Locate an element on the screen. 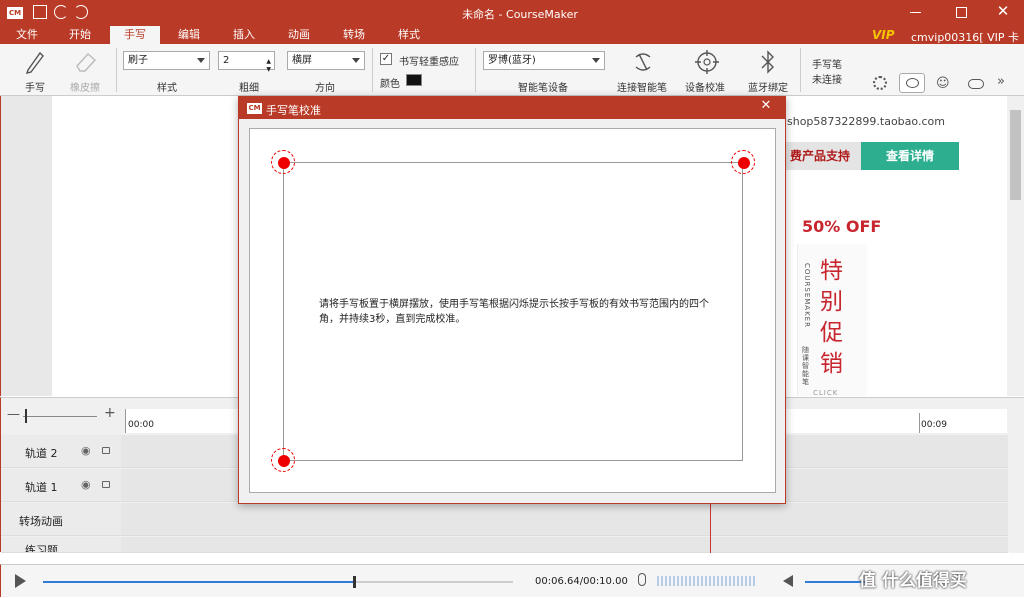 This screenshot has height=598, width=1024. slide-panel is located at coordinates (26, 246).